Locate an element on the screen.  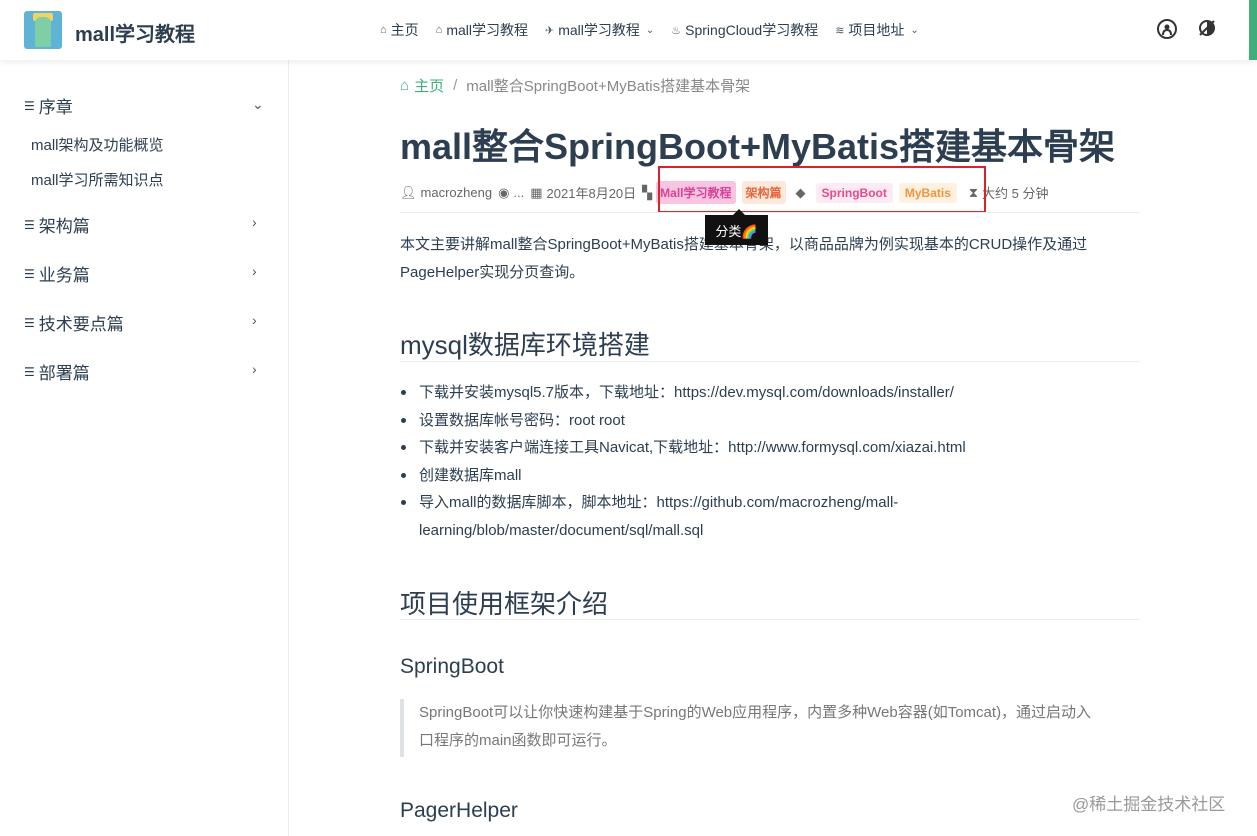
sidebar-group-tech-points: ☰ 技术要点篇 is located at coordinates (74, 322).